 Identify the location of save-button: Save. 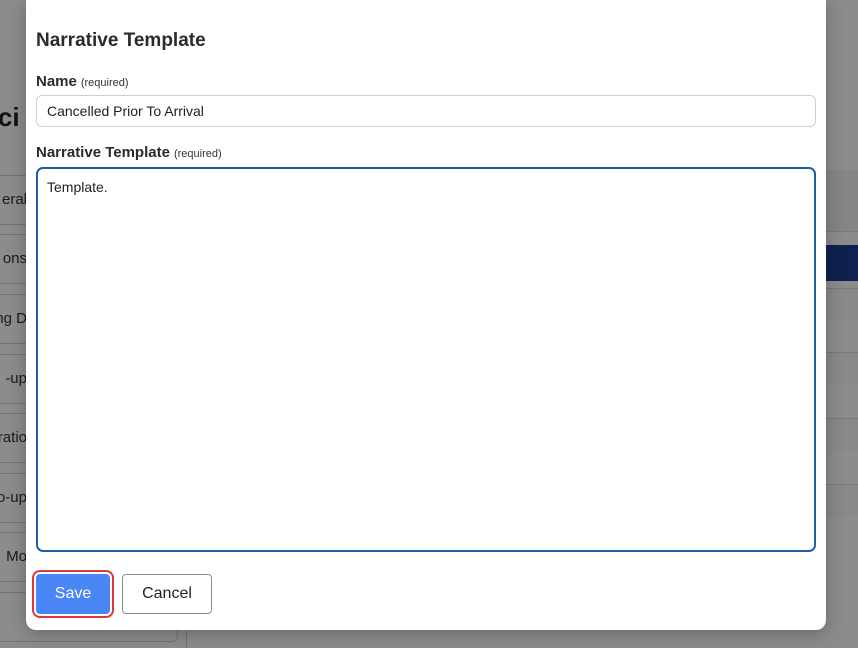
(73, 594).